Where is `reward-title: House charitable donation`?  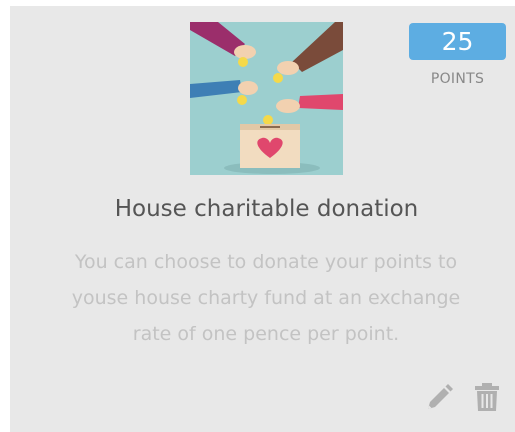 reward-title: House charitable donation is located at coordinates (266, 209).